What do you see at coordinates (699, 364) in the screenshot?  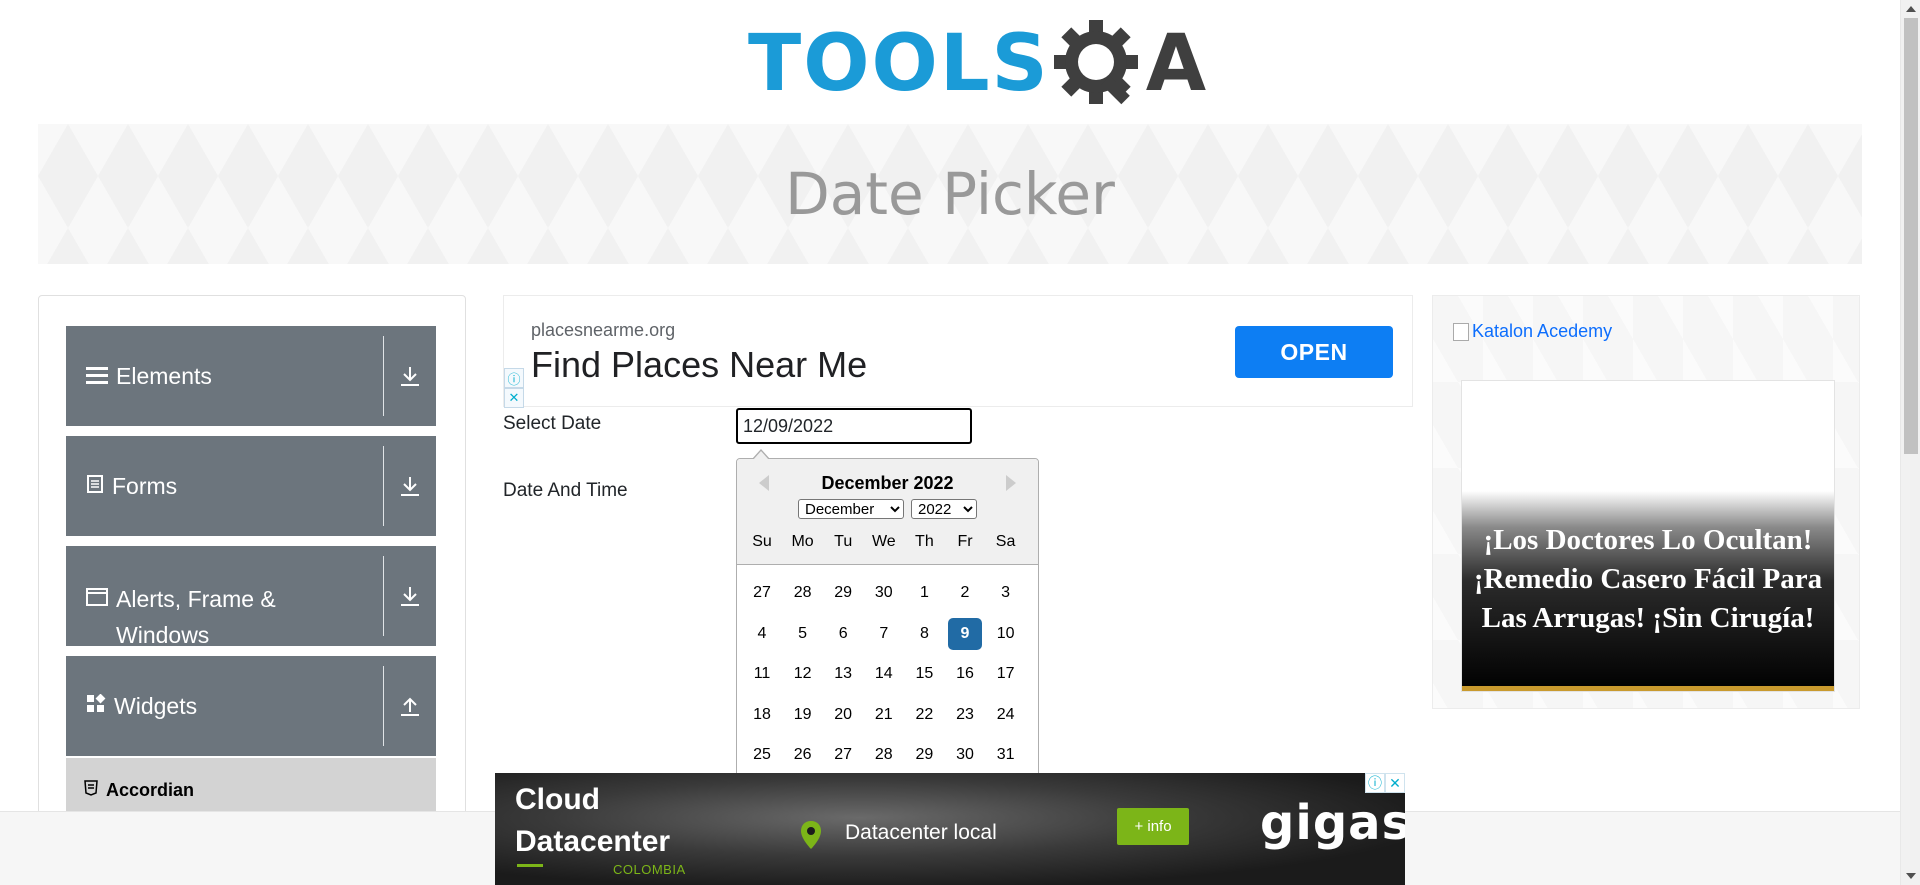 I see `ad-headline: Find Places Near Me` at bounding box center [699, 364].